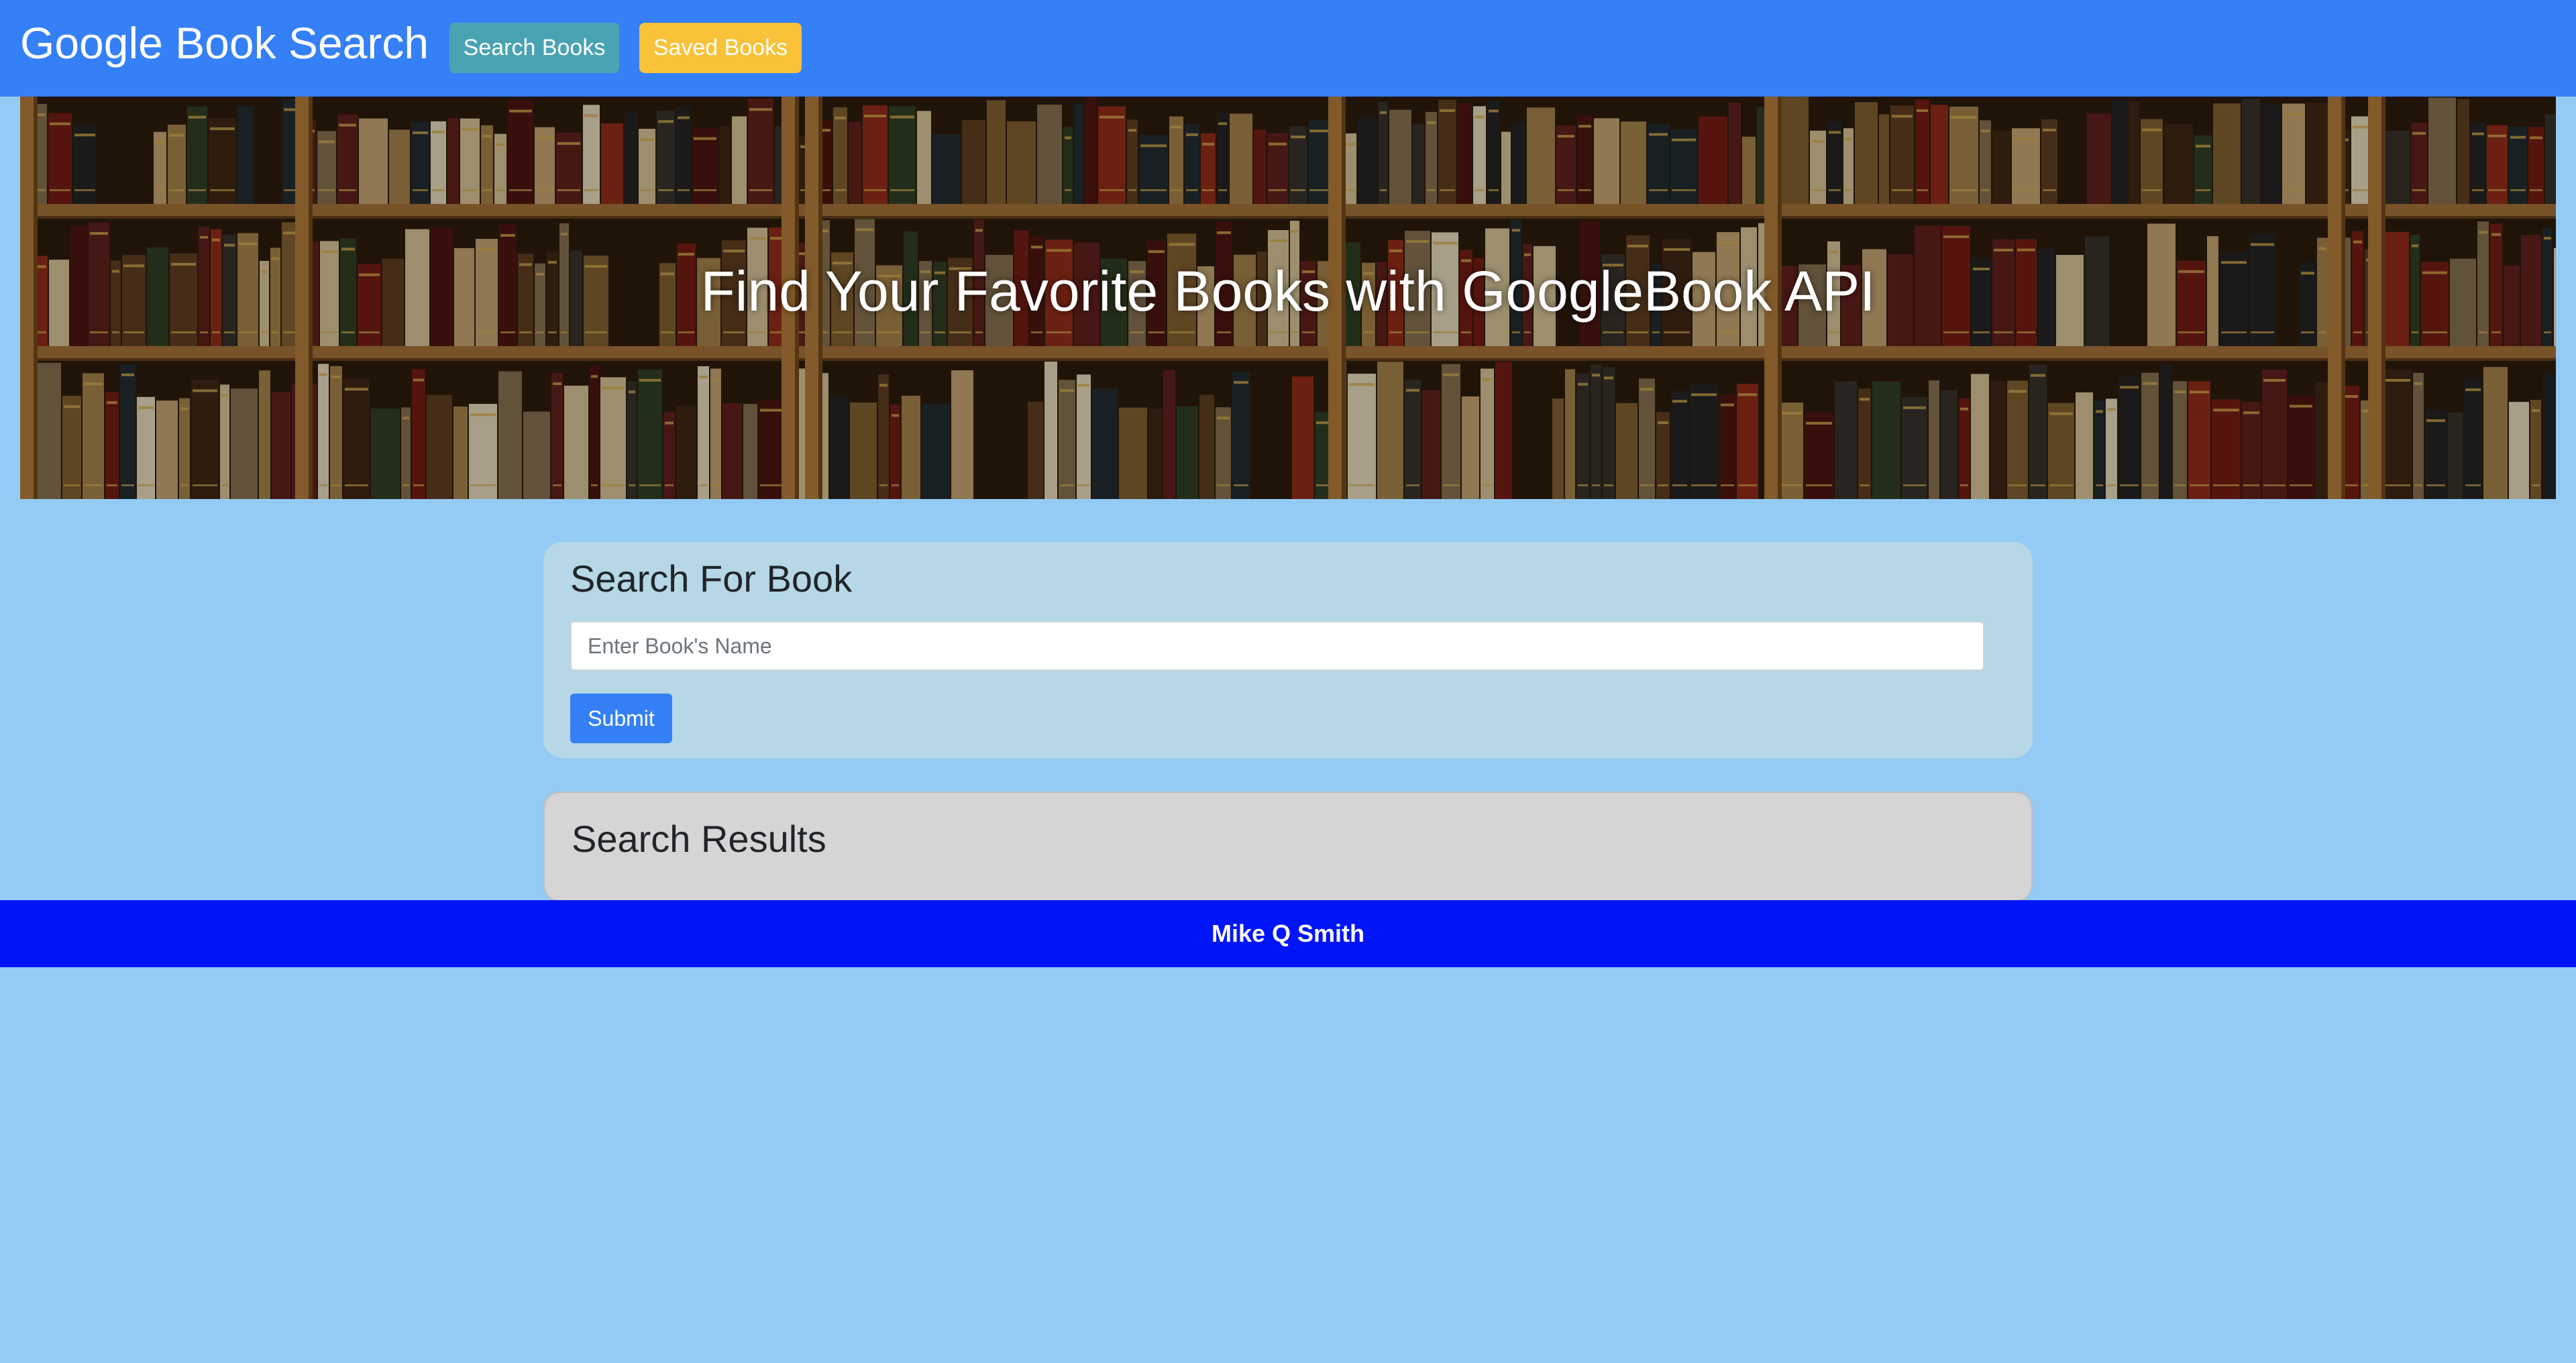 Image resolution: width=2576 pixels, height=1363 pixels. I want to click on submit-button: Submit, so click(621, 718).